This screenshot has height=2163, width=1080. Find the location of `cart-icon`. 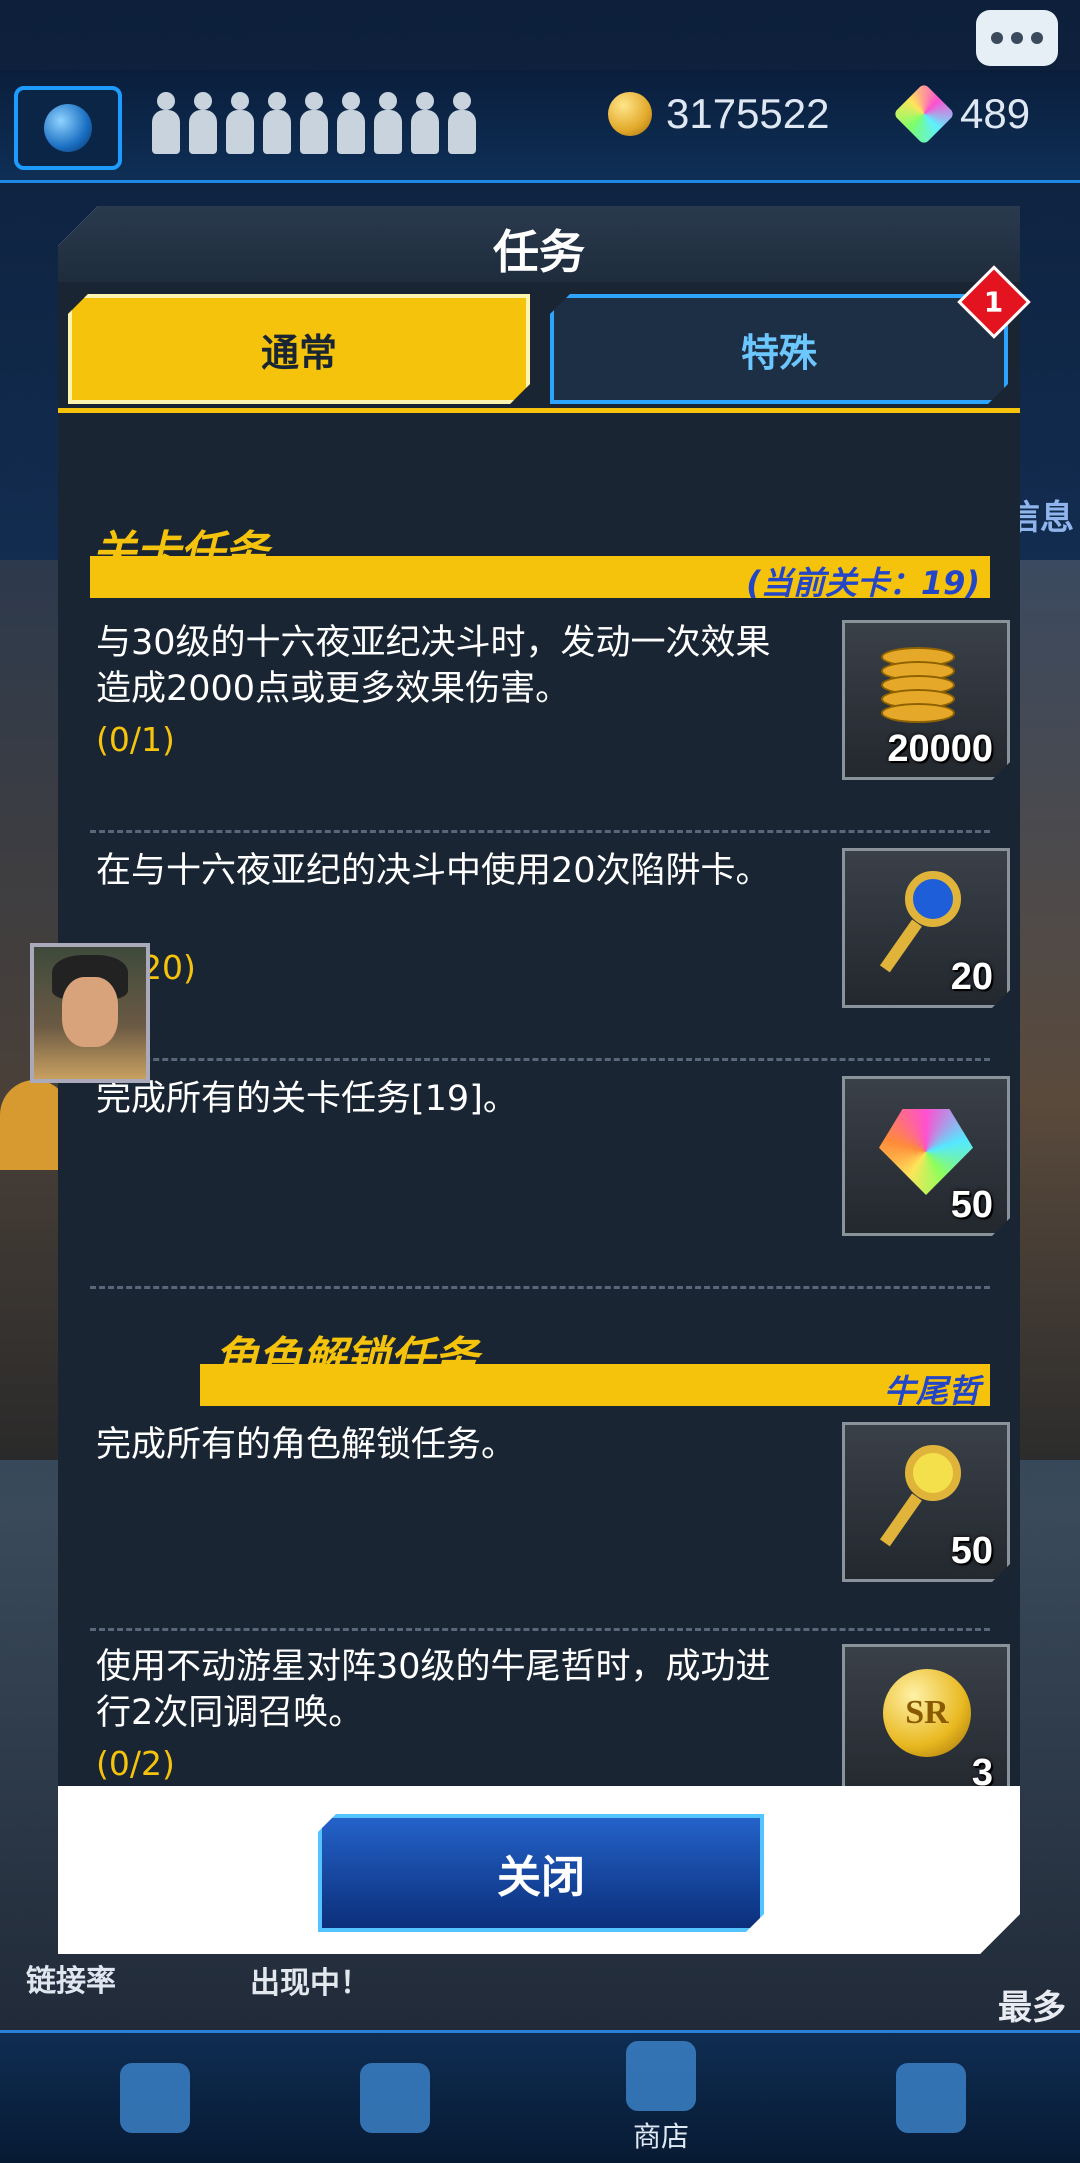

cart-icon is located at coordinates (661, 2076).